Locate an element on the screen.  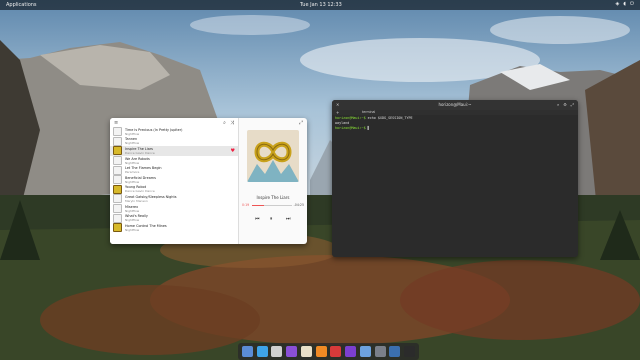
track-row: What's Really Nightflow is located at coordinates (174, 218).